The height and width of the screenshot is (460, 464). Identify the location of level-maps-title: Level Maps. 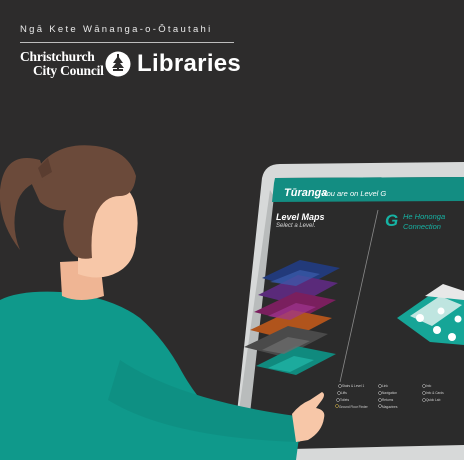
(300, 217).